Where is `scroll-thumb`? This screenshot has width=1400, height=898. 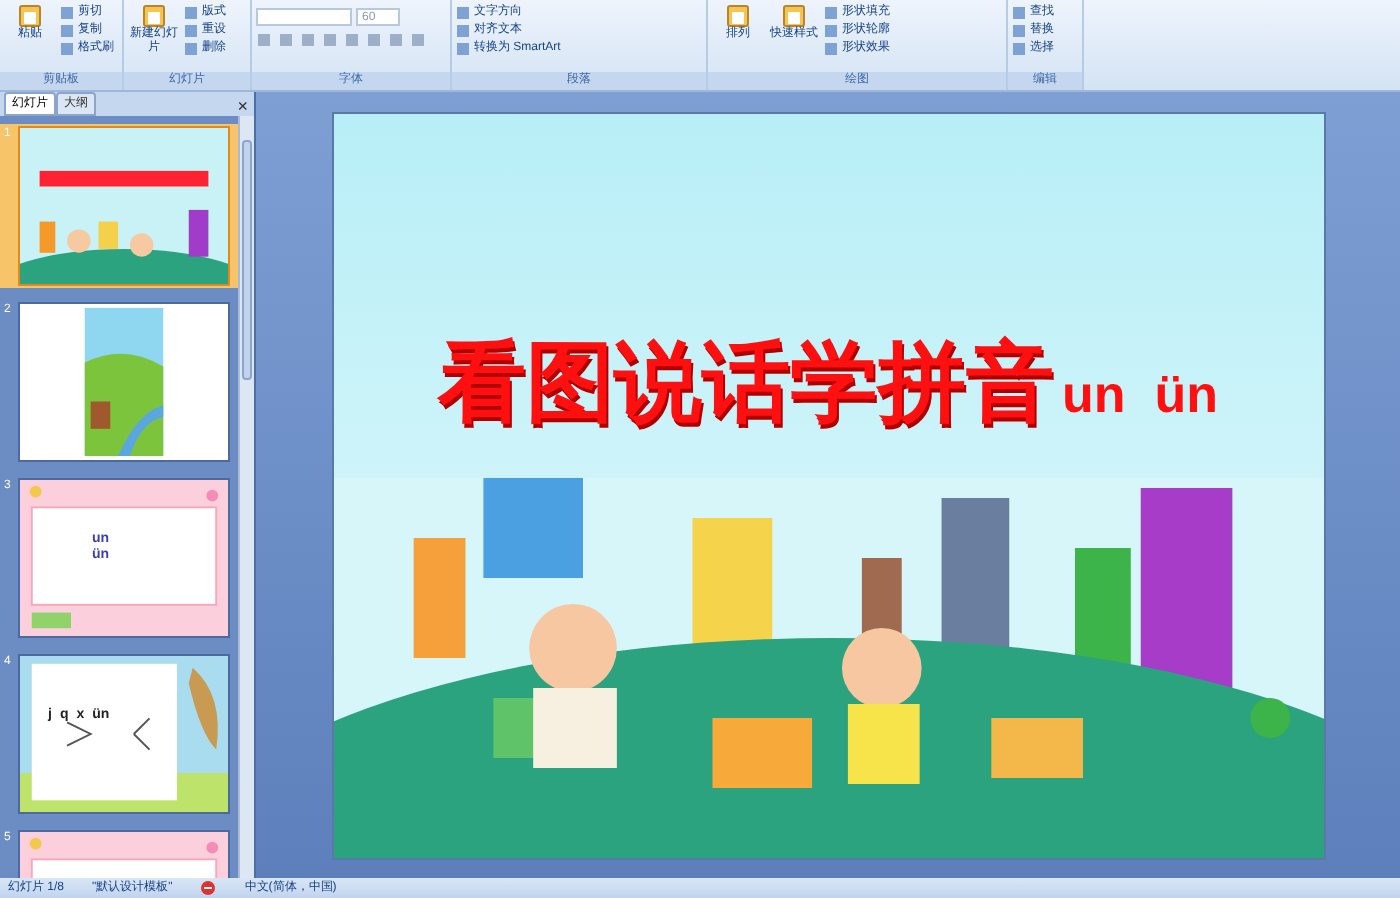
scroll-thumb is located at coordinates (247, 260).